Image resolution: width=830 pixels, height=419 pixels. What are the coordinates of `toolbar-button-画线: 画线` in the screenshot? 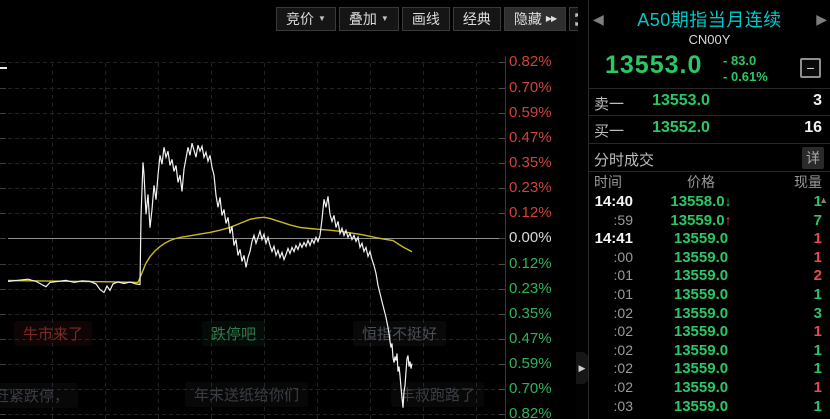 It's located at (425, 19).